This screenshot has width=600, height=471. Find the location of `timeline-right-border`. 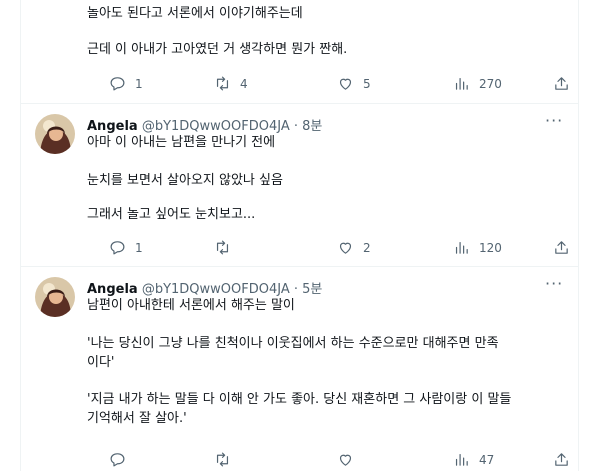

timeline-right-border is located at coordinates (578, 235).